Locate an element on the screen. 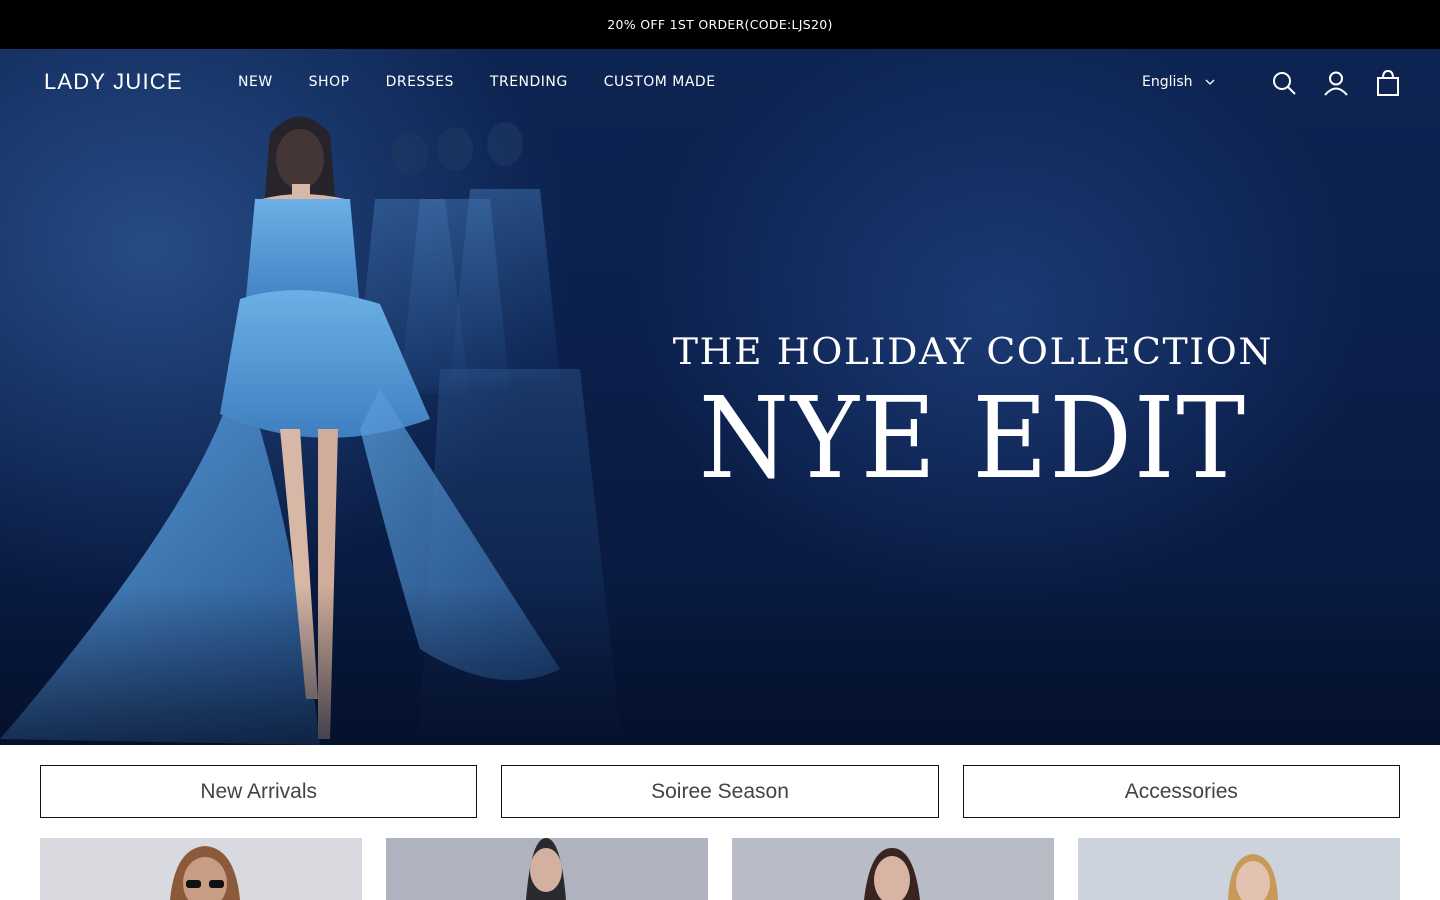 The height and width of the screenshot is (900, 1440). language-selector: English is located at coordinates (1178, 82).